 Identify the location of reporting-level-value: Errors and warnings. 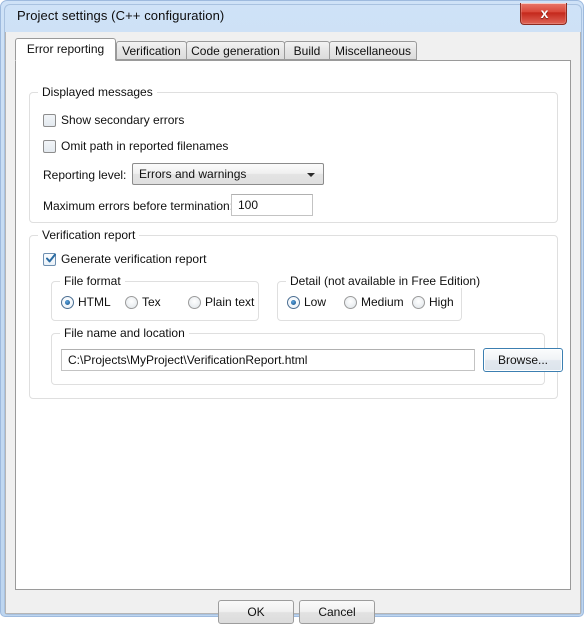
(193, 174).